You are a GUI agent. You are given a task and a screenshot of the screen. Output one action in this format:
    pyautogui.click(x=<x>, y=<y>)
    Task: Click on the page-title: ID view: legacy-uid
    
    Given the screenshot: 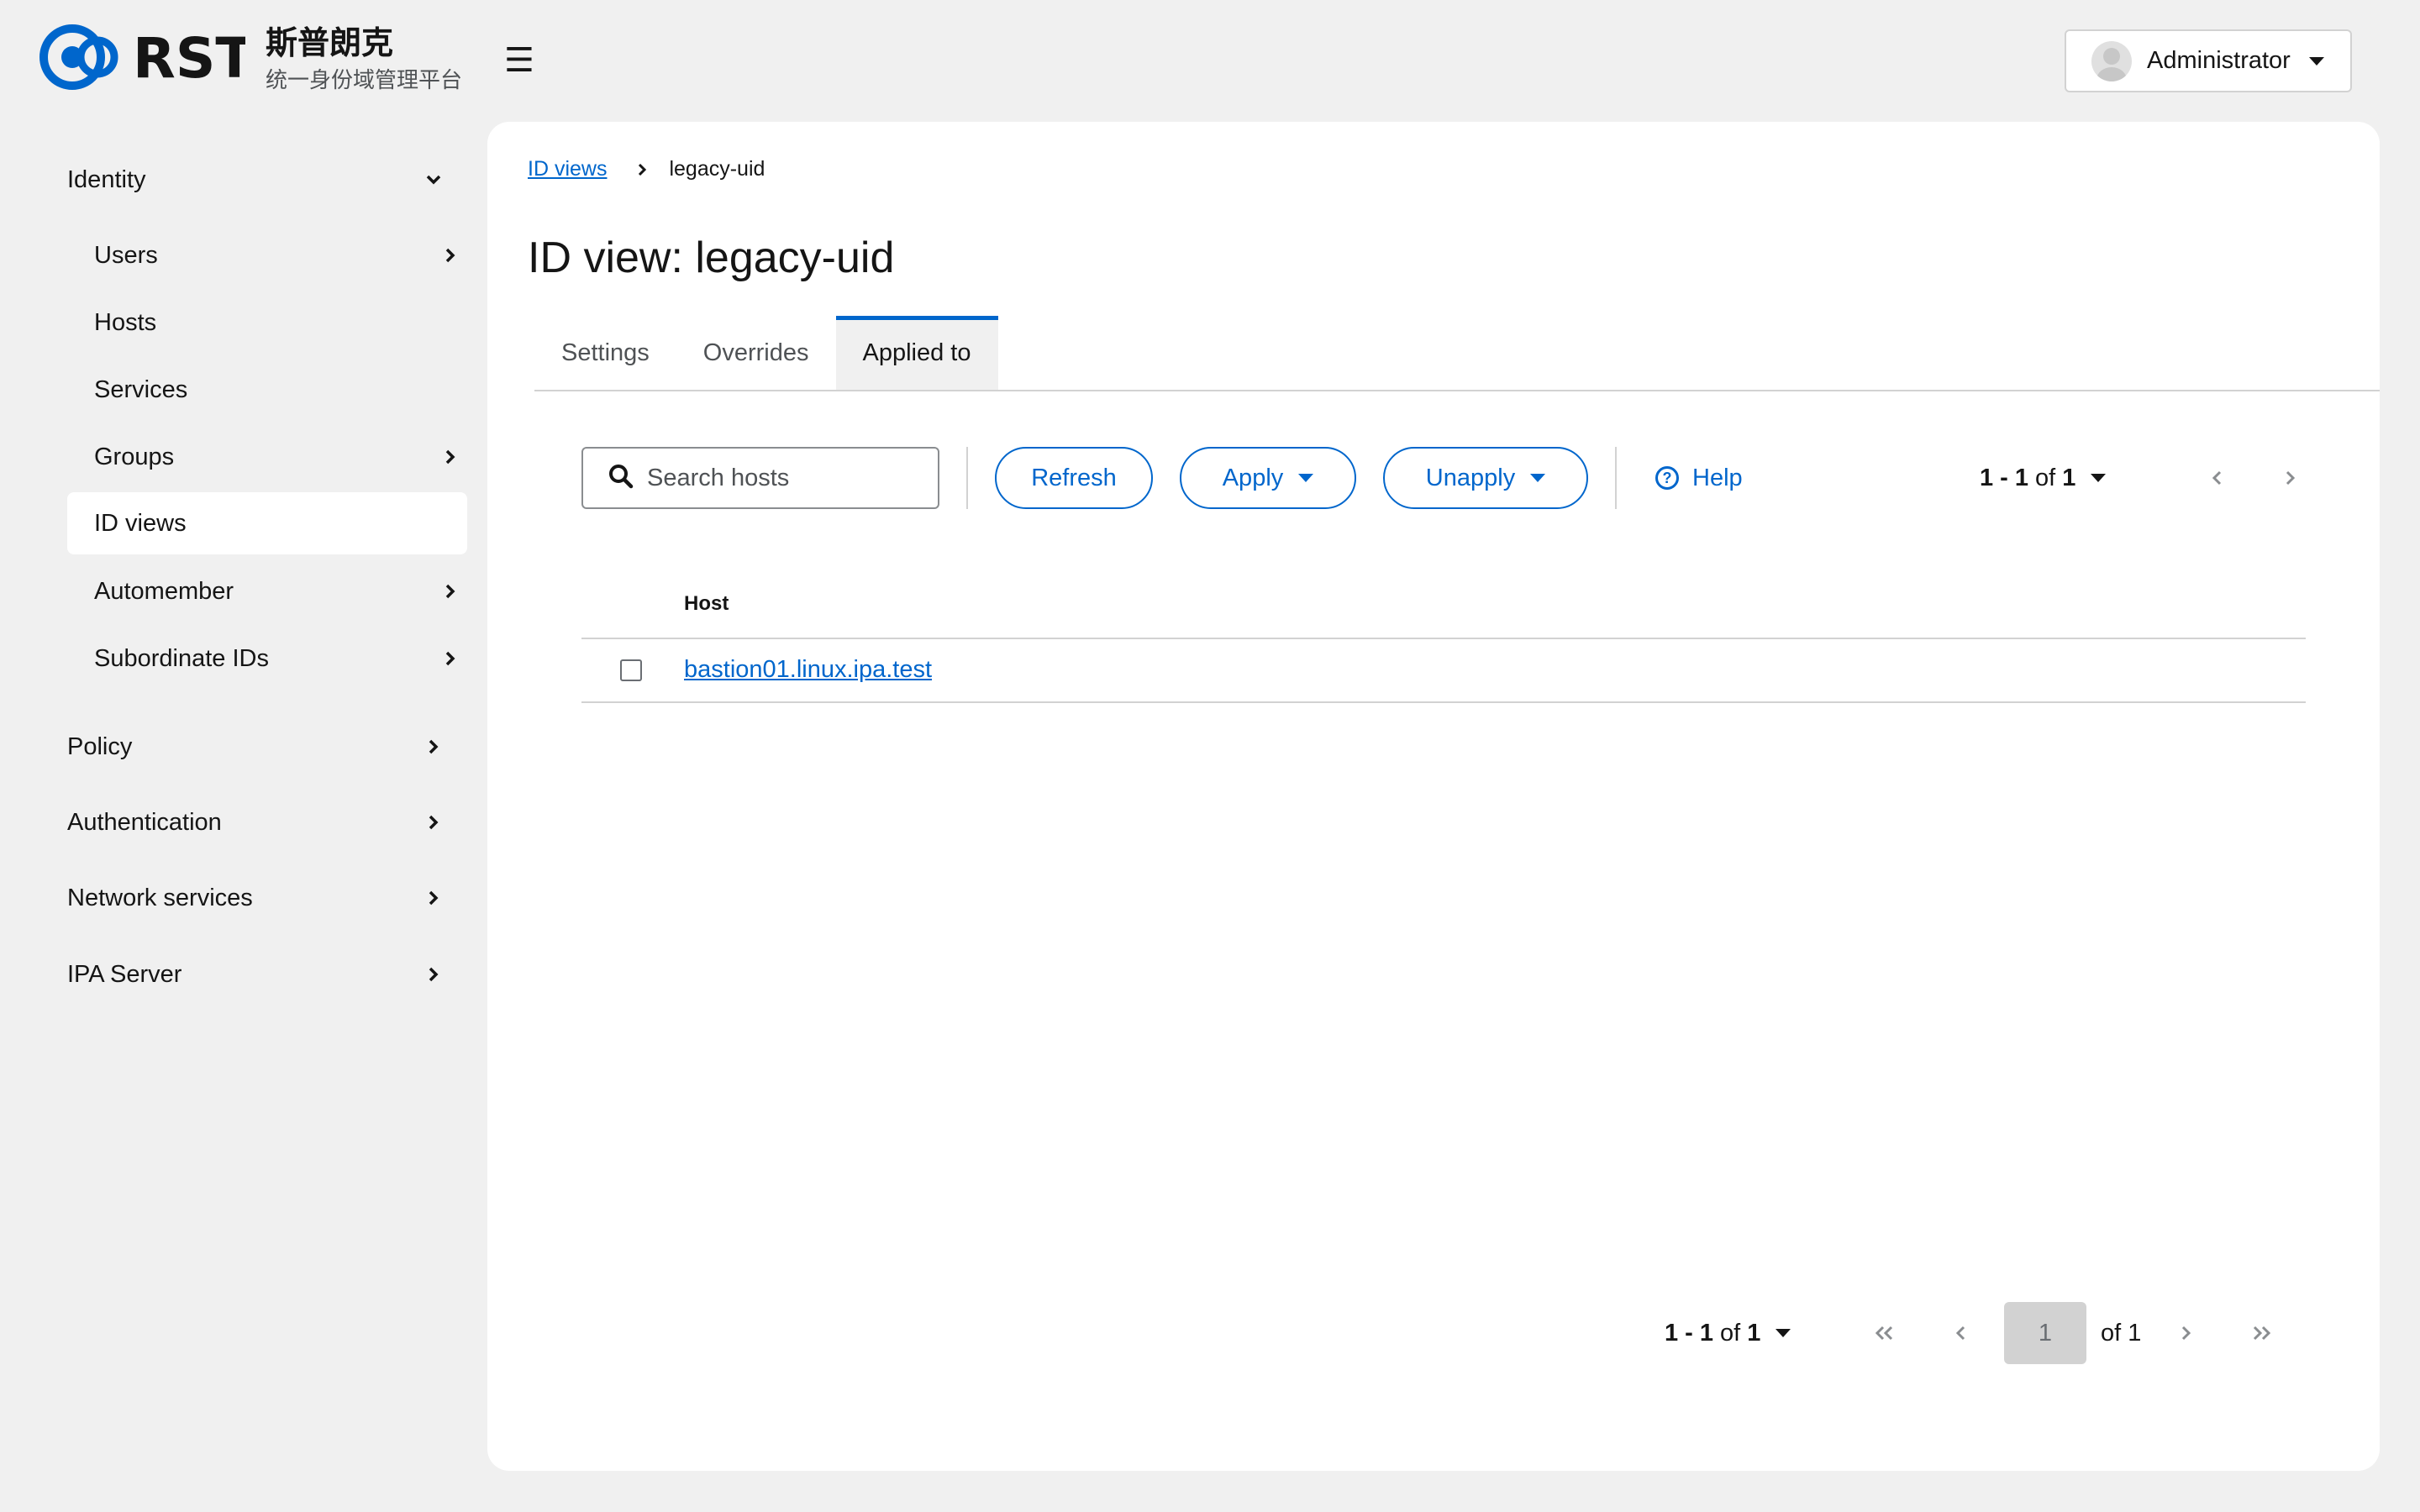 What is the action you would take?
    pyautogui.click(x=711, y=258)
    